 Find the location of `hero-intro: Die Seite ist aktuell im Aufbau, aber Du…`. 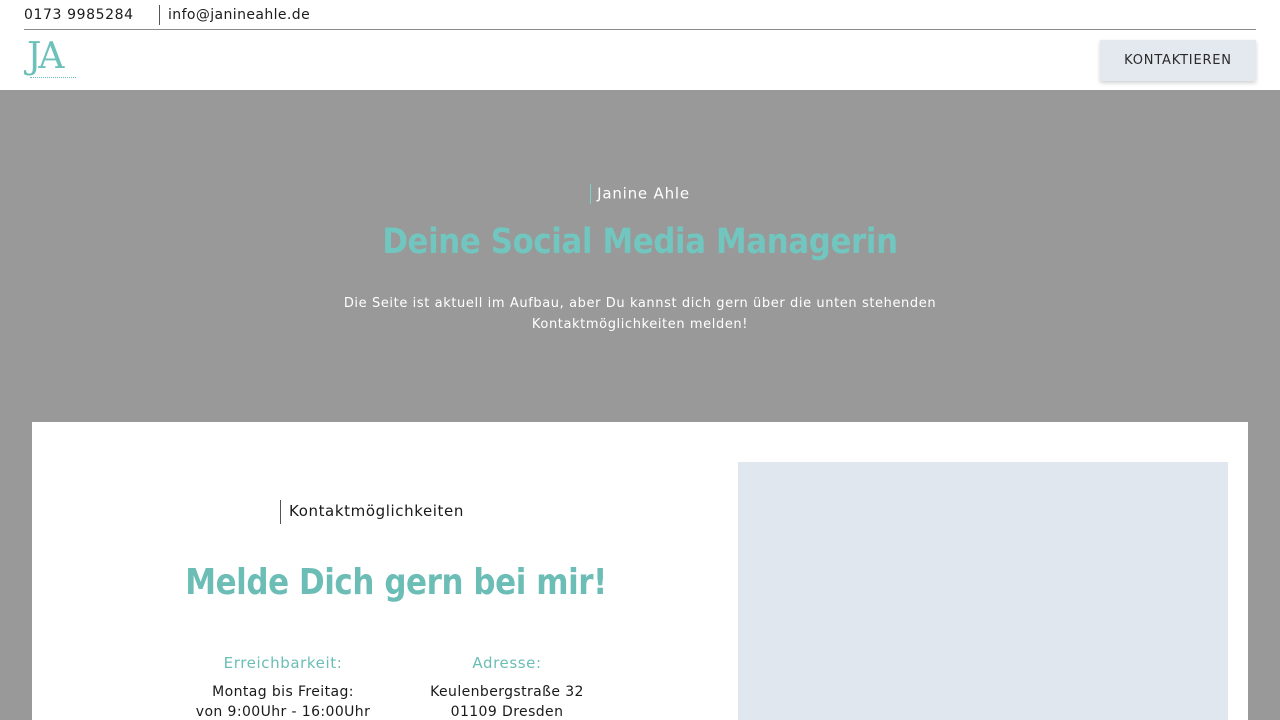

hero-intro: Die Seite ist aktuell im Aufbau, aber Du… is located at coordinates (640, 314).